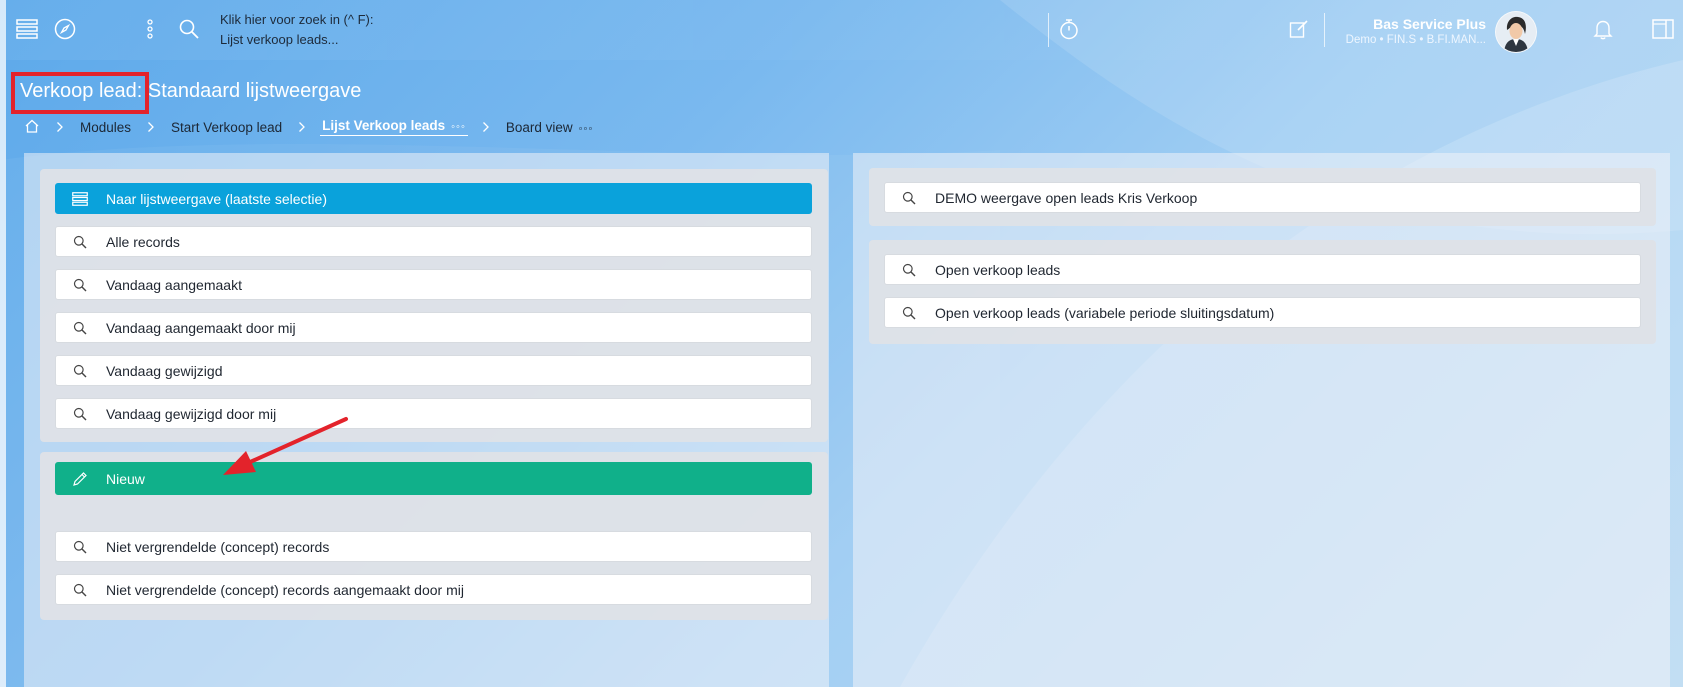  I want to click on topbar-divider-user, so click(1324, 30).